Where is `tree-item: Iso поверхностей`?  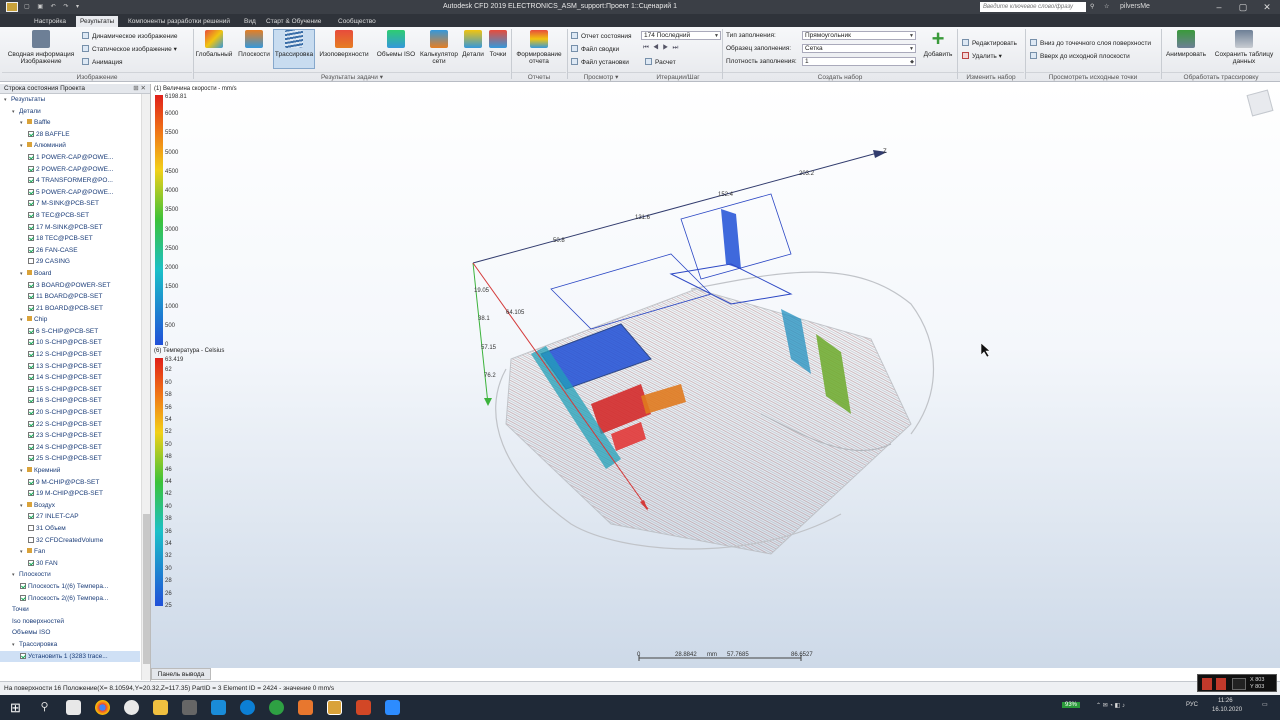
tree-item: Iso поверхностей is located at coordinates (70, 622).